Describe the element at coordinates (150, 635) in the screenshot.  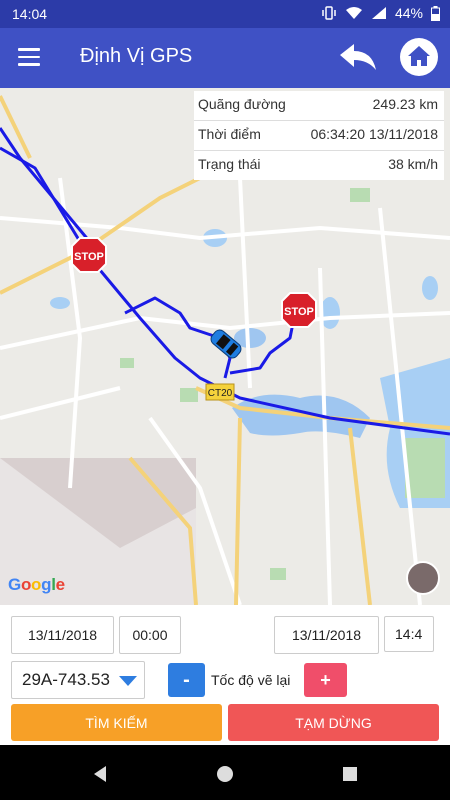
I see `from-time-field: 00:00` at that location.